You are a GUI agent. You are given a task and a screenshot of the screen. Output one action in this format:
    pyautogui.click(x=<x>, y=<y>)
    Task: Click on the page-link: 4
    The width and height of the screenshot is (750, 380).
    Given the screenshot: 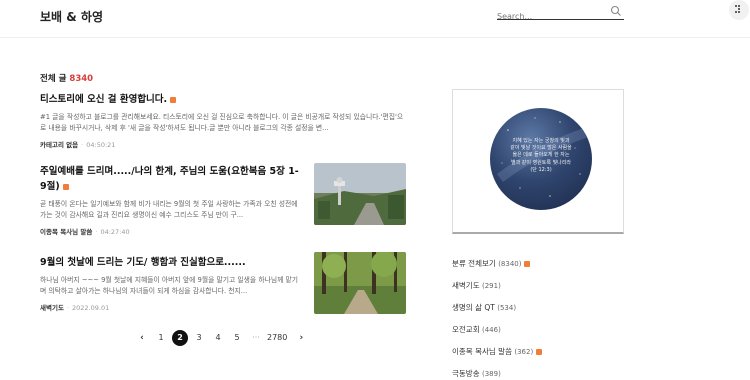 What is the action you would take?
    pyautogui.click(x=218, y=338)
    